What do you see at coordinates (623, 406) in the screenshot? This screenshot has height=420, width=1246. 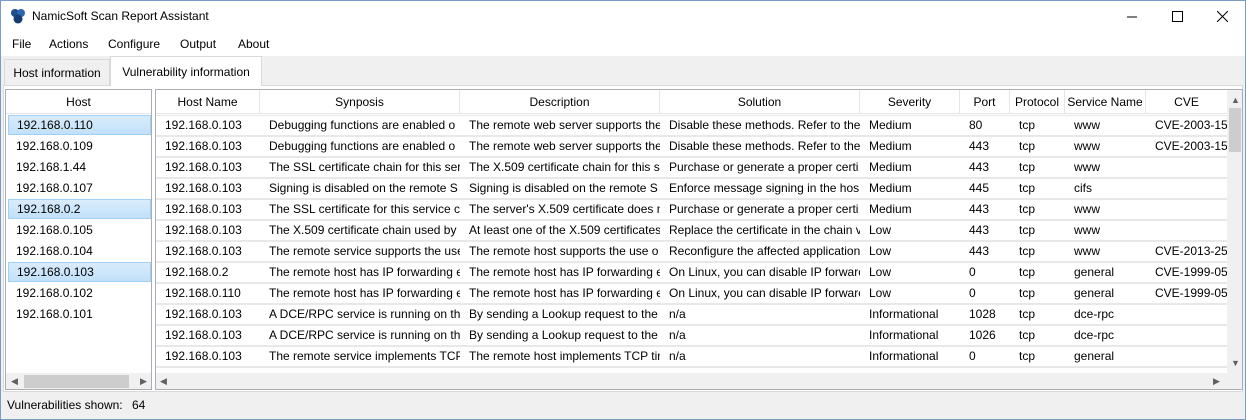 I see `status-bar: Vulnerabilities shown: 64` at bounding box center [623, 406].